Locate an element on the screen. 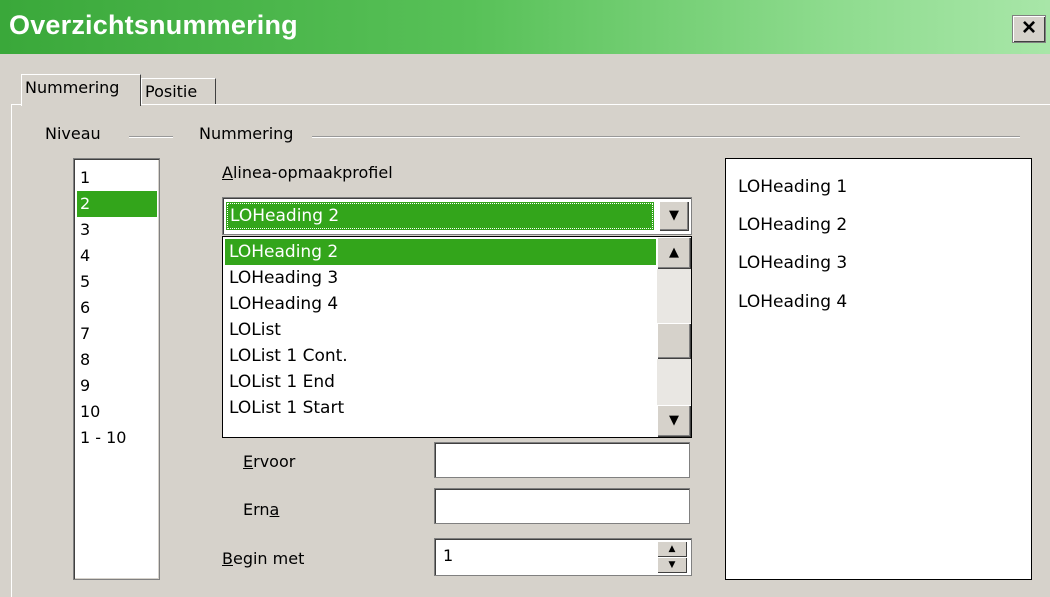  level-item-selected: 2 is located at coordinates (117, 204).